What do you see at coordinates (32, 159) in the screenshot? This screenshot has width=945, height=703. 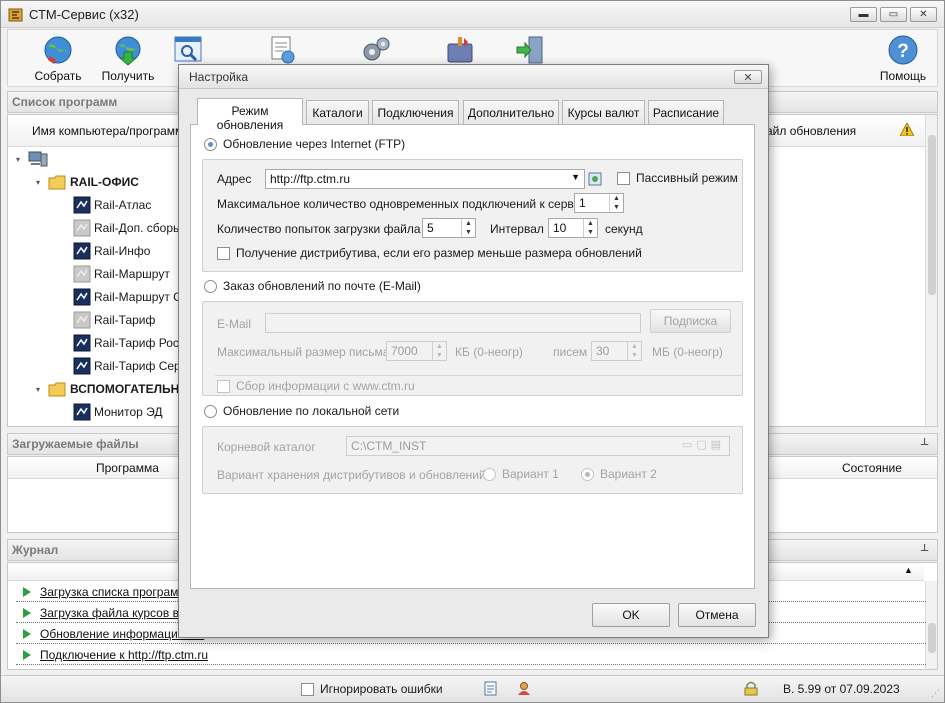 I see `tree-root-node: ▾` at bounding box center [32, 159].